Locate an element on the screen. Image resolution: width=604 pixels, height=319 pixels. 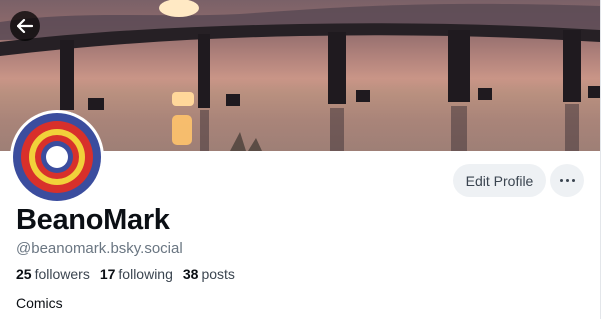
posts-count: 38 is located at coordinates (190, 274).